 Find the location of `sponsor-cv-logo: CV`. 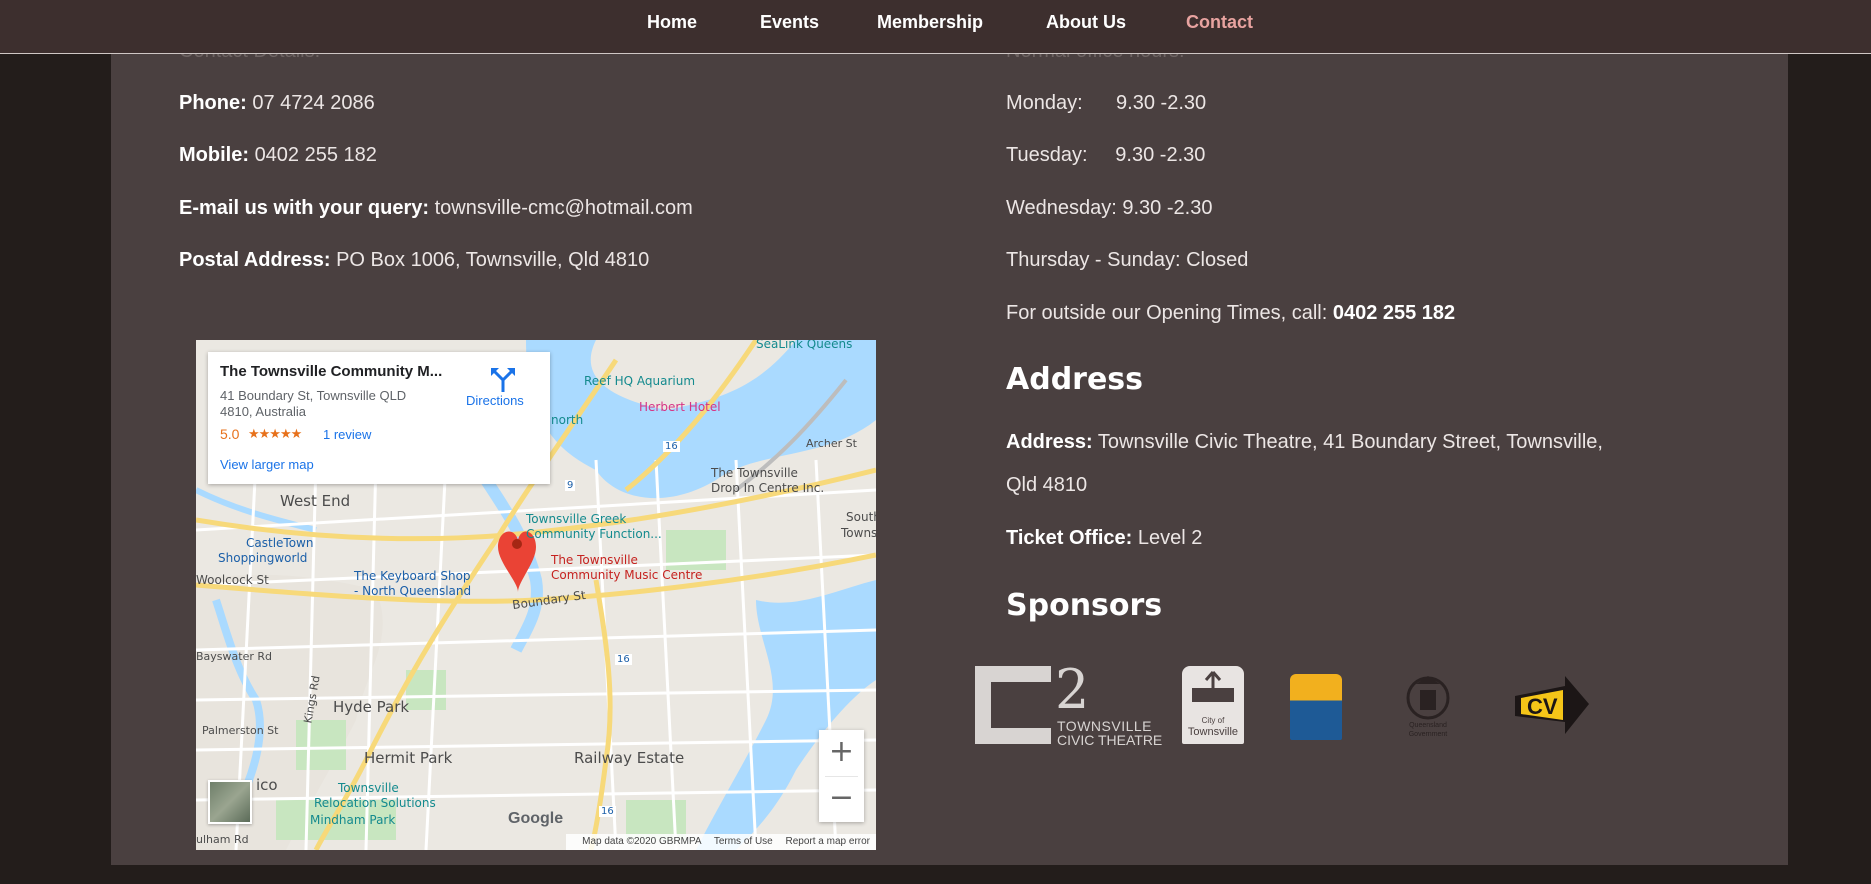

sponsor-cv-logo: CV is located at coordinates (1550, 707).